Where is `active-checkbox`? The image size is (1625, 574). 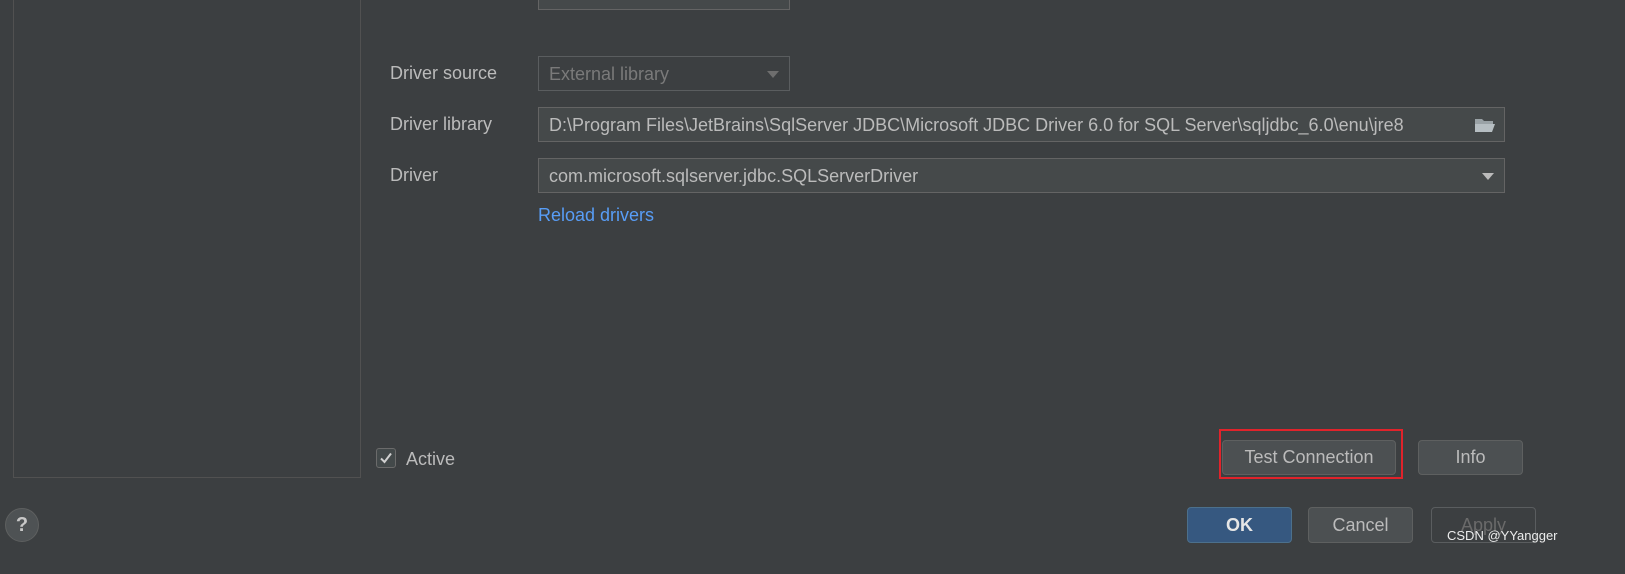 active-checkbox is located at coordinates (386, 458).